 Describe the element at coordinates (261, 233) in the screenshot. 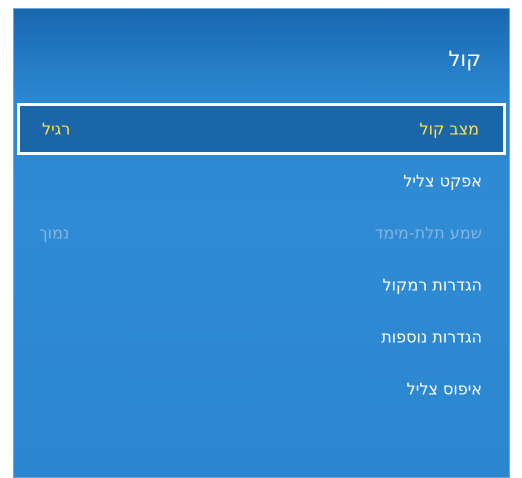

I see `menu-item-3d-audio: שמע תלת-מימד נמוך` at that location.